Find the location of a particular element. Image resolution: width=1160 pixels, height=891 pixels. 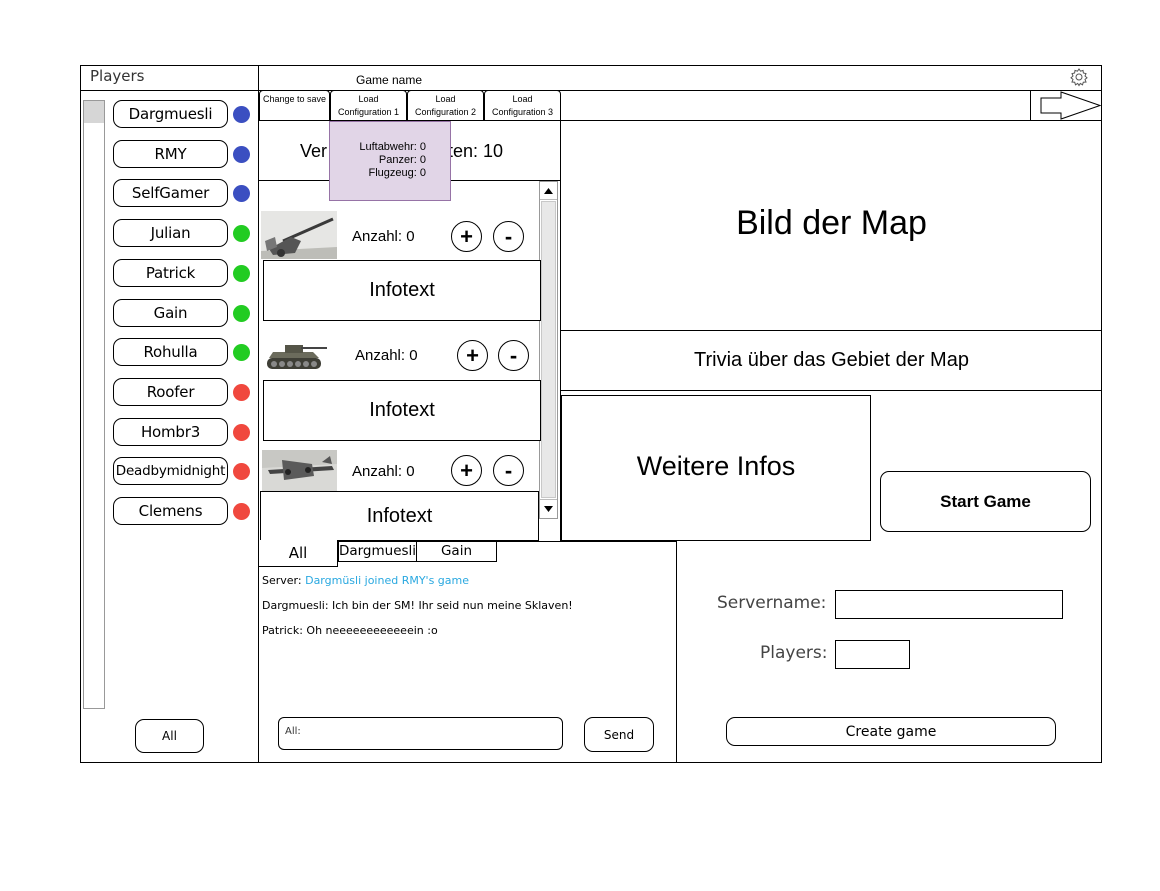

unit-2-count: Anzahl: 0 is located at coordinates (386, 355).